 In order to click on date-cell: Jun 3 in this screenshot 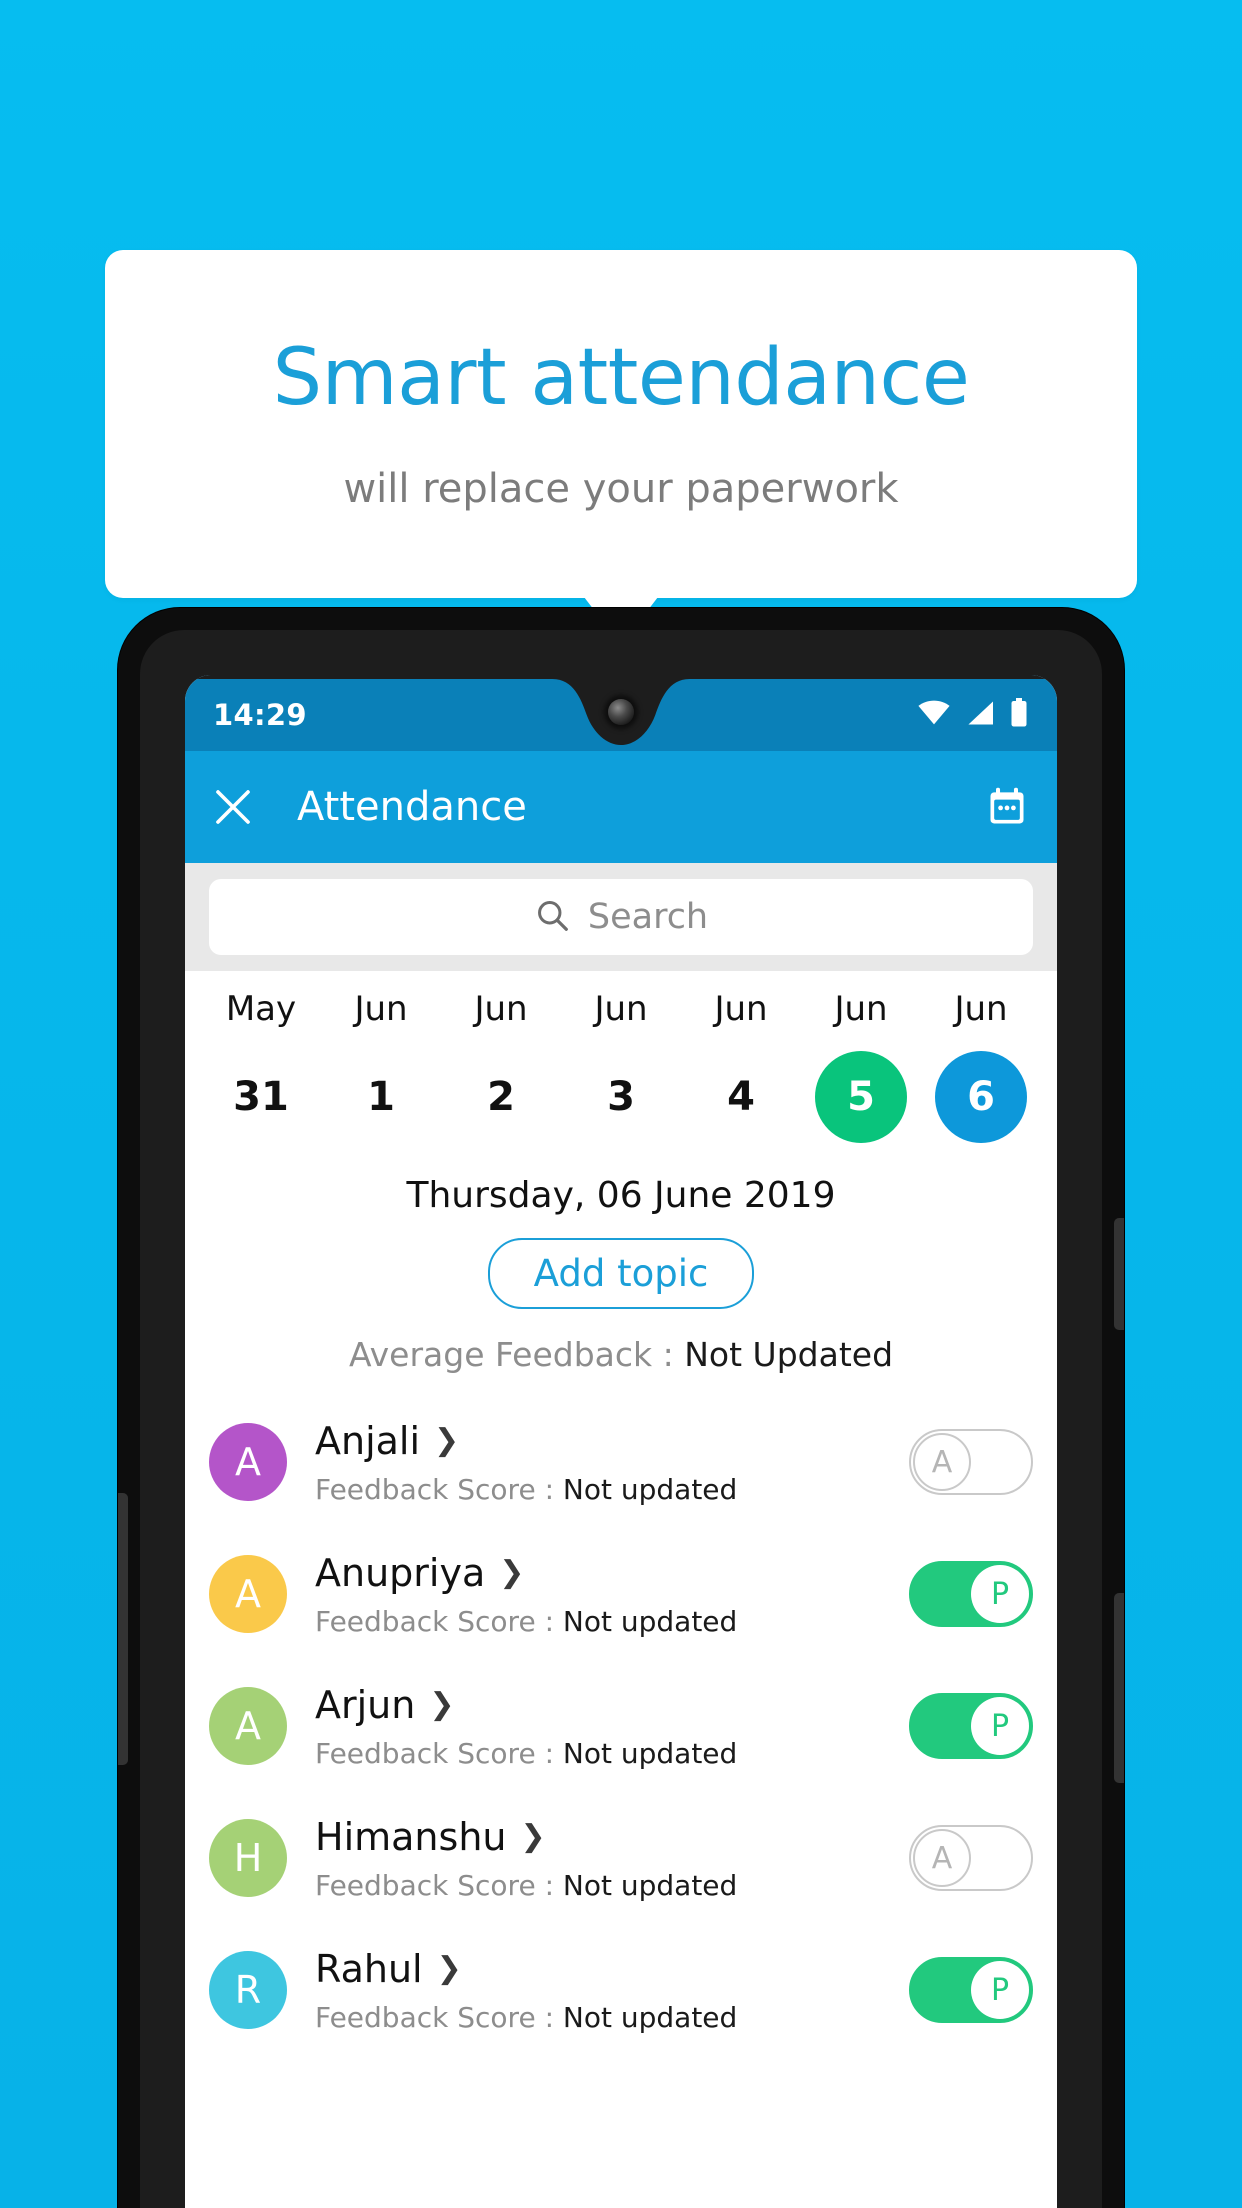, I will do `click(621, 1066)`.